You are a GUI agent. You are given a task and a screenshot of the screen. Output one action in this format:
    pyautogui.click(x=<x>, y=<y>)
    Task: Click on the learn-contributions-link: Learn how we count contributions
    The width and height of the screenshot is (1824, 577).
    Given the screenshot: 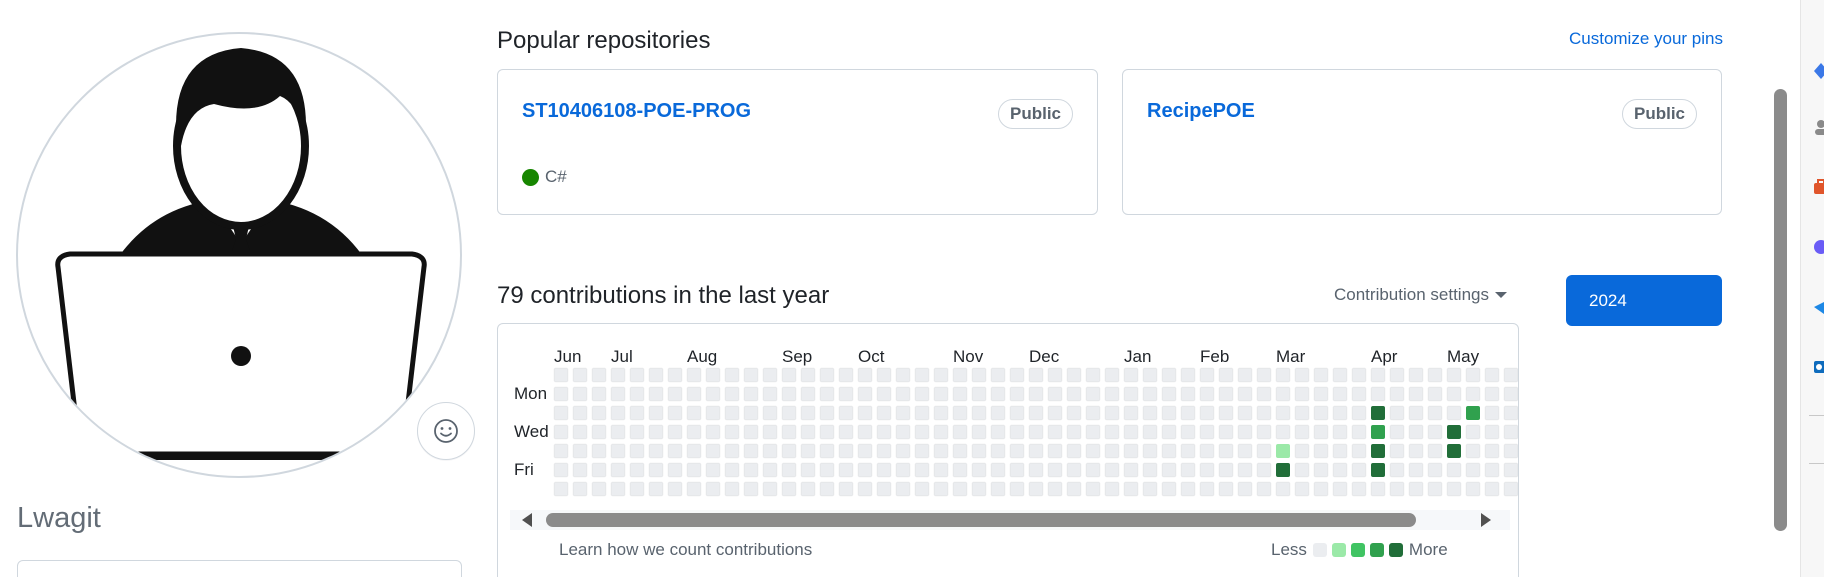 What is the action you would take?
    pyautogui.click(x=685, y=550)
    